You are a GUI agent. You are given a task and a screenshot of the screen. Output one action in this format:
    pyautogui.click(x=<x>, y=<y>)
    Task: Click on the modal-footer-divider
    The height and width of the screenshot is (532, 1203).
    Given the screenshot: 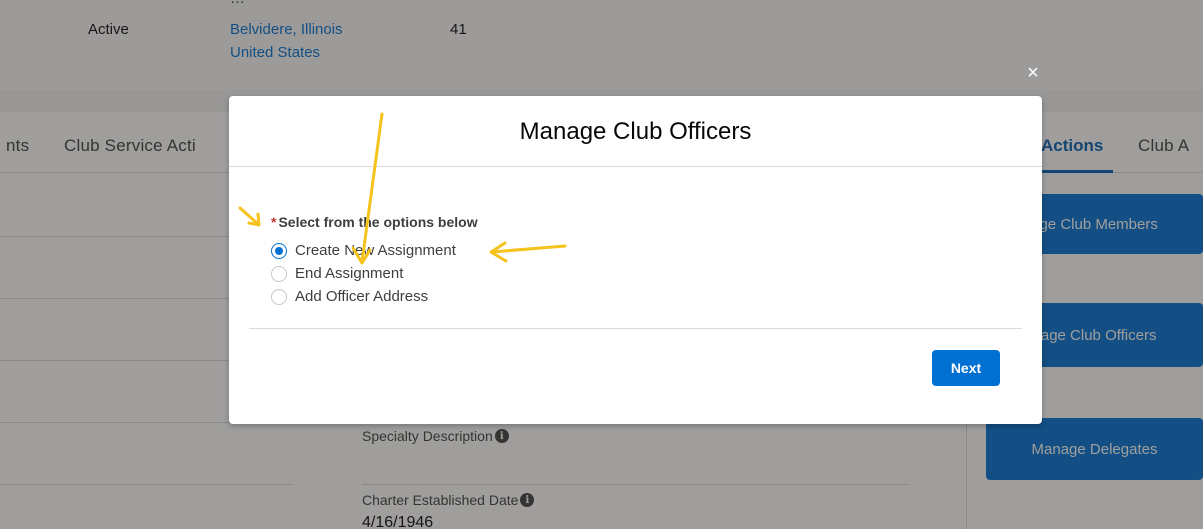 What is the action you would take?
    pyautogui.click(x=635, y=328)
    